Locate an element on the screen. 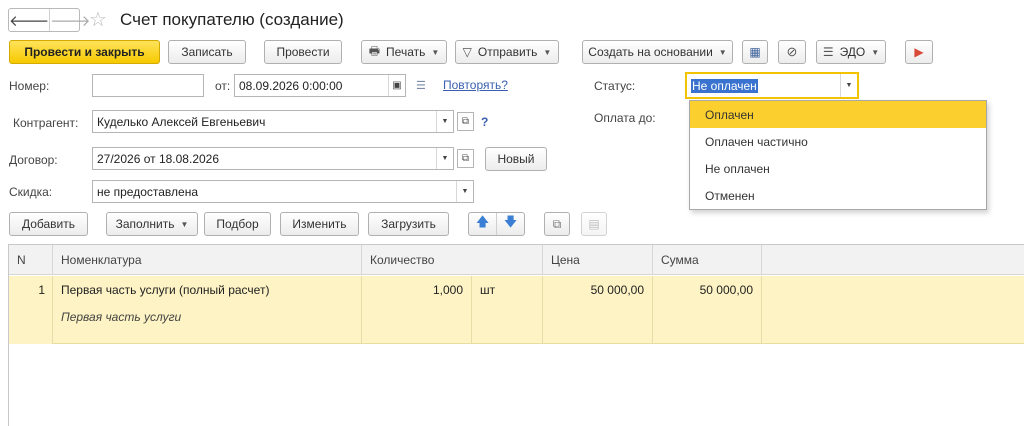 The width and height of the screenshot is (1024, 426). date-label: от: is located at coordinates (223, 86).